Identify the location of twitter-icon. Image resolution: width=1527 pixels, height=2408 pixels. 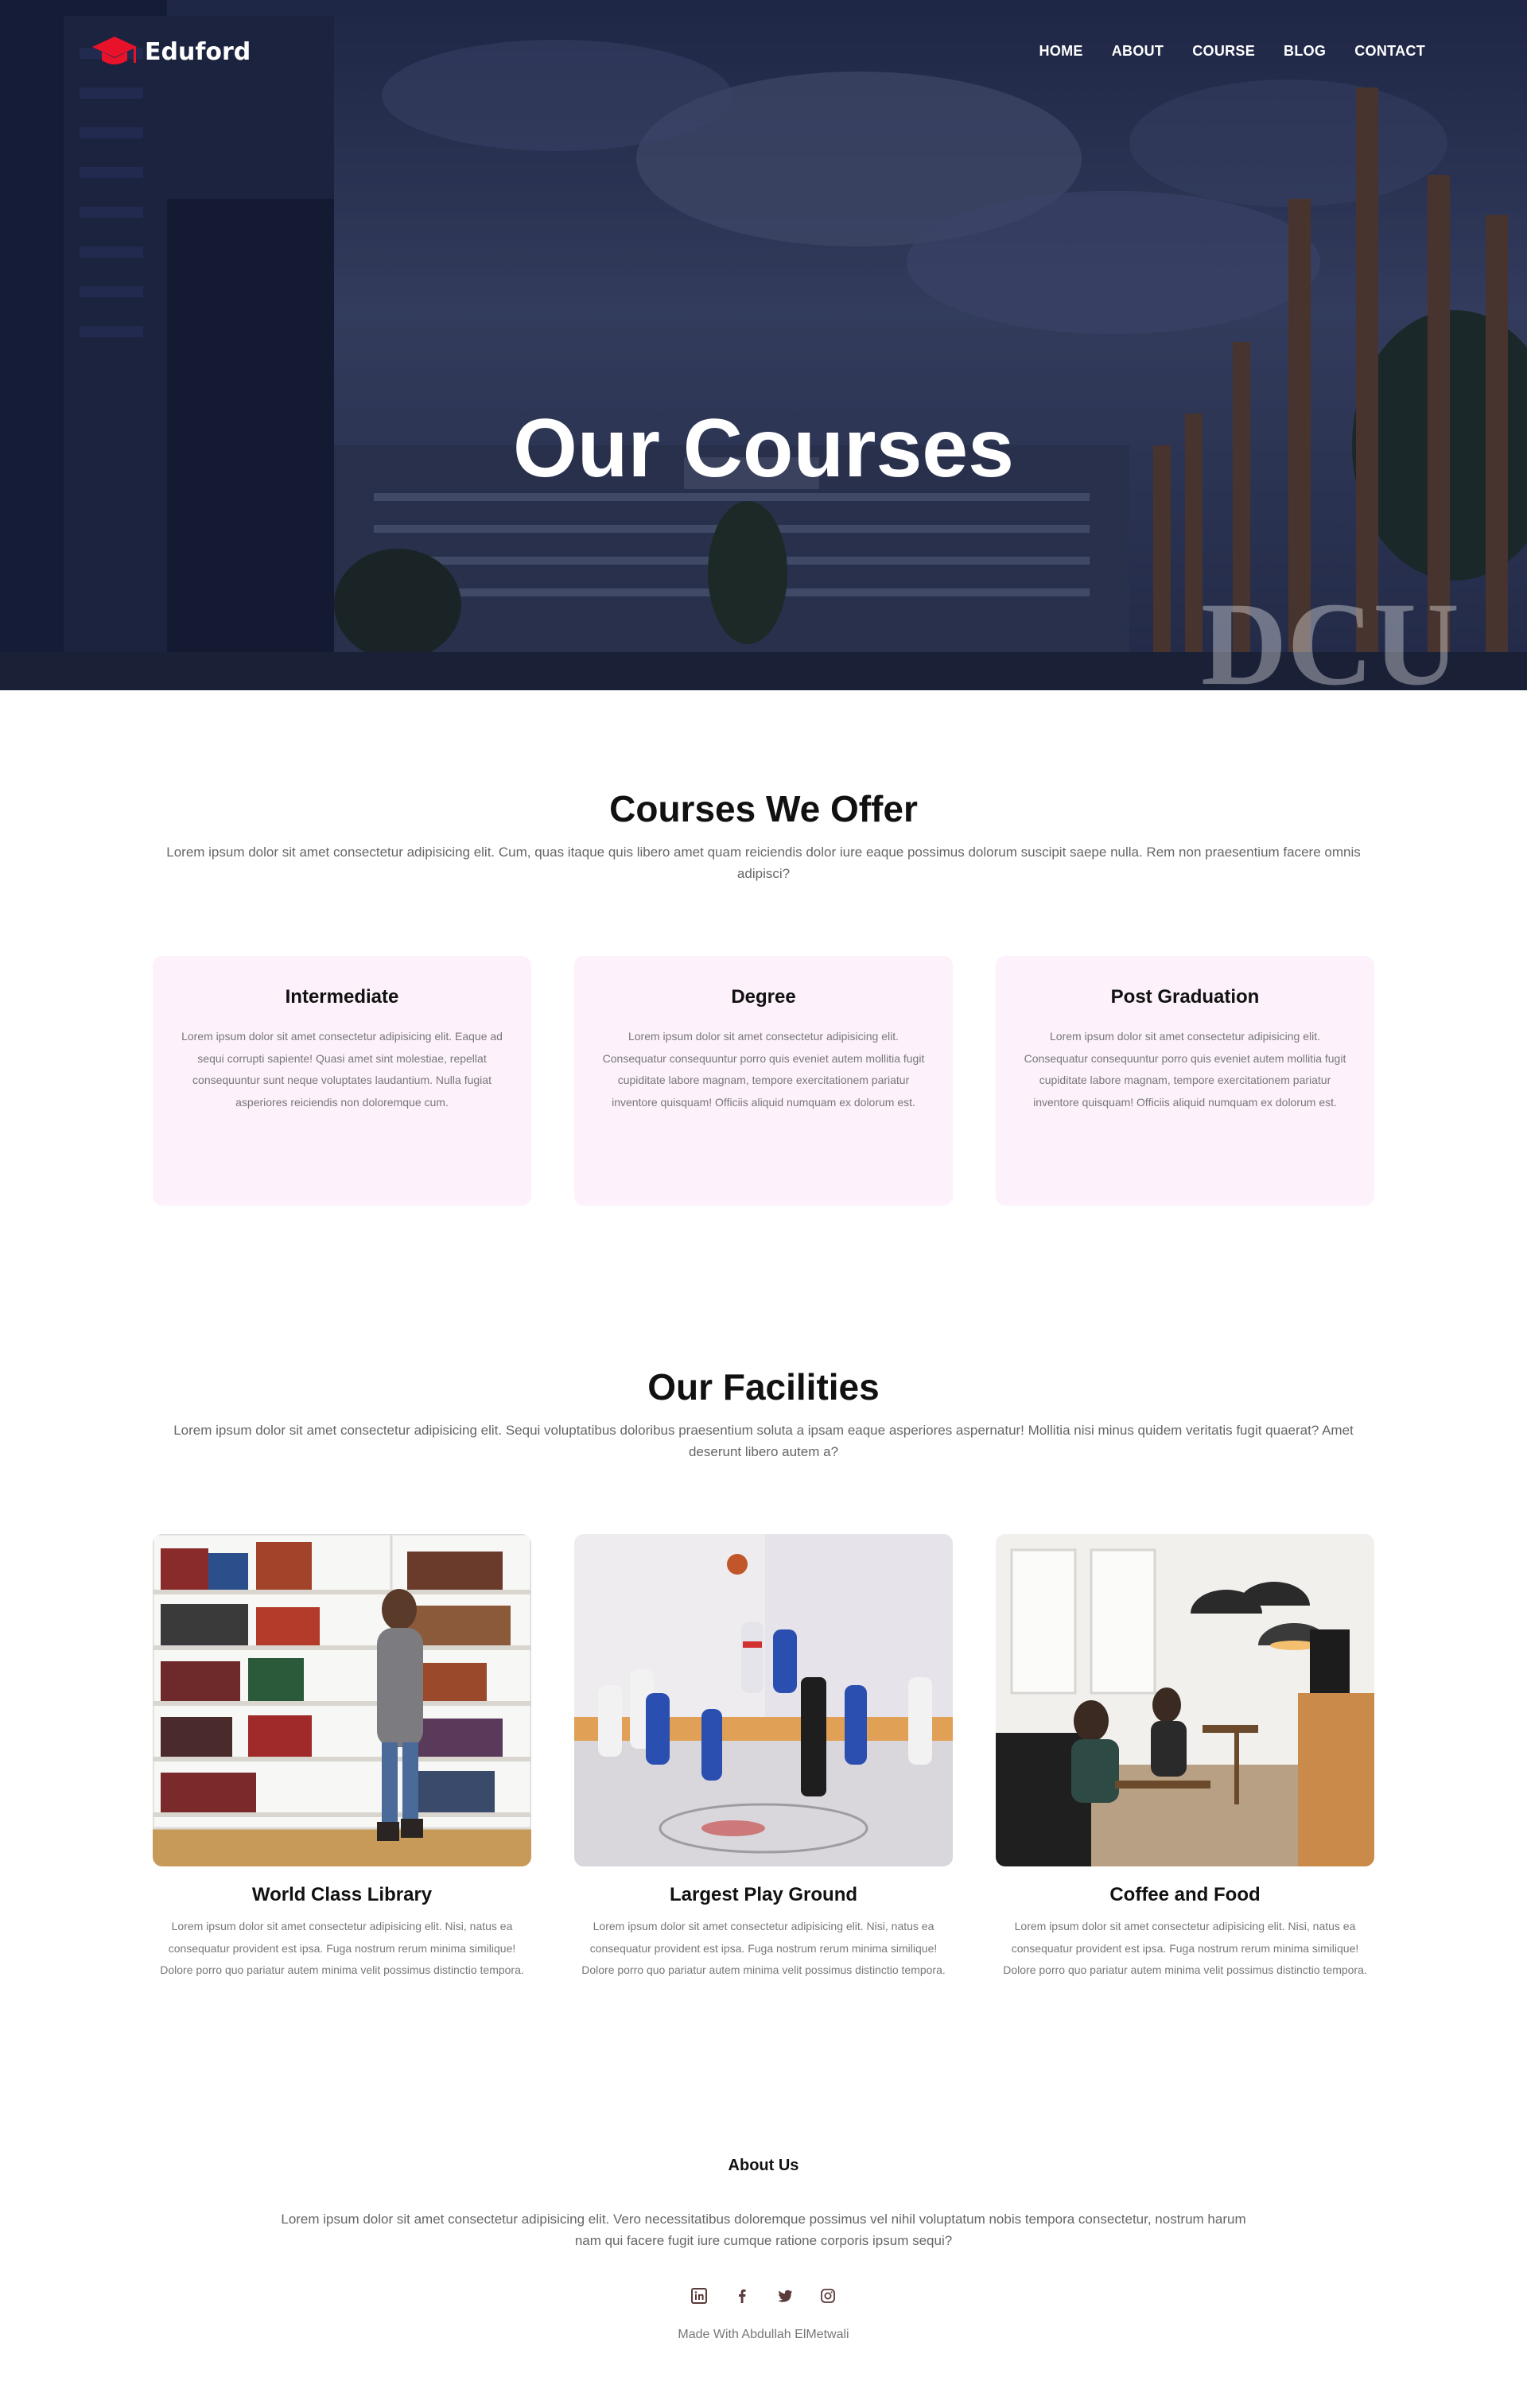
(785, 2296).